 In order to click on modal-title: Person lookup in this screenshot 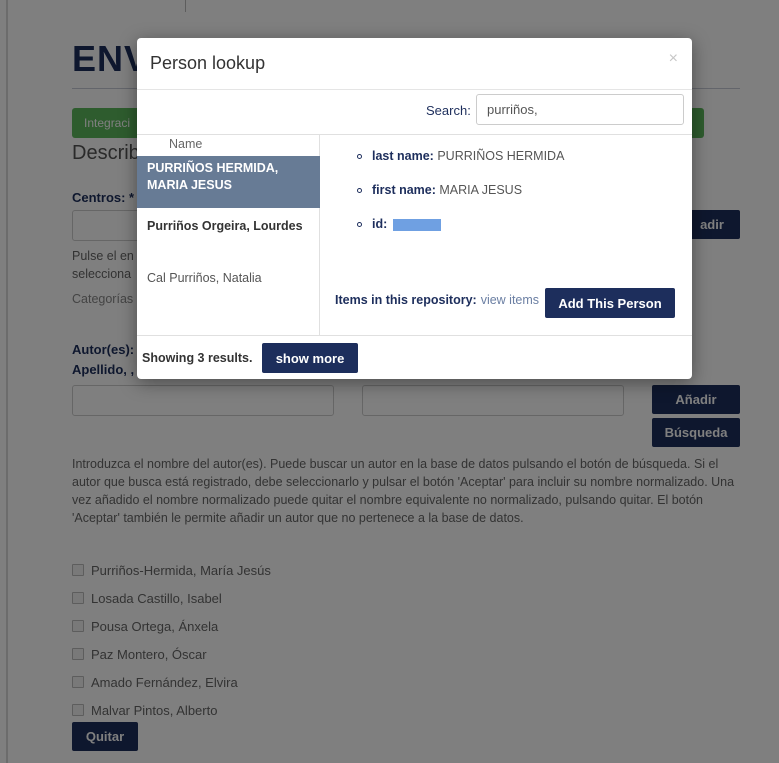, I will do `click(208, 63)`.